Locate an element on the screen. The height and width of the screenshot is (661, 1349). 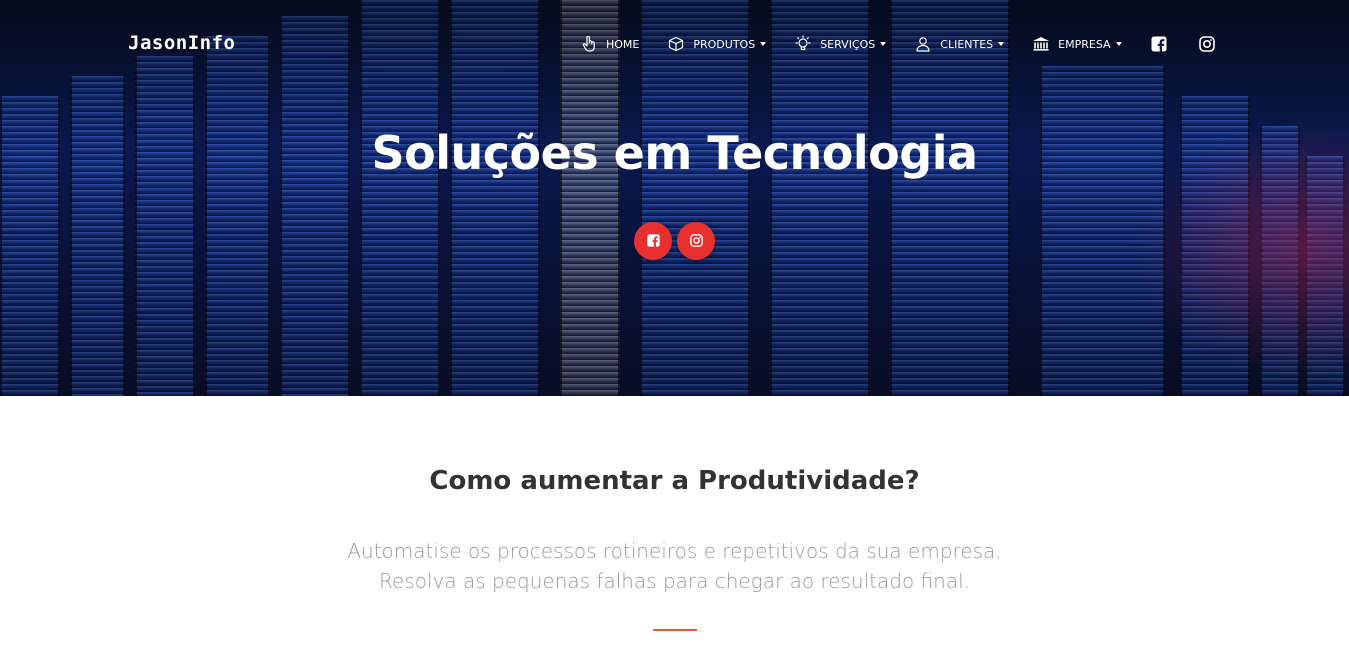
nav-item-home: HOME is located at coordinates (609, 44).